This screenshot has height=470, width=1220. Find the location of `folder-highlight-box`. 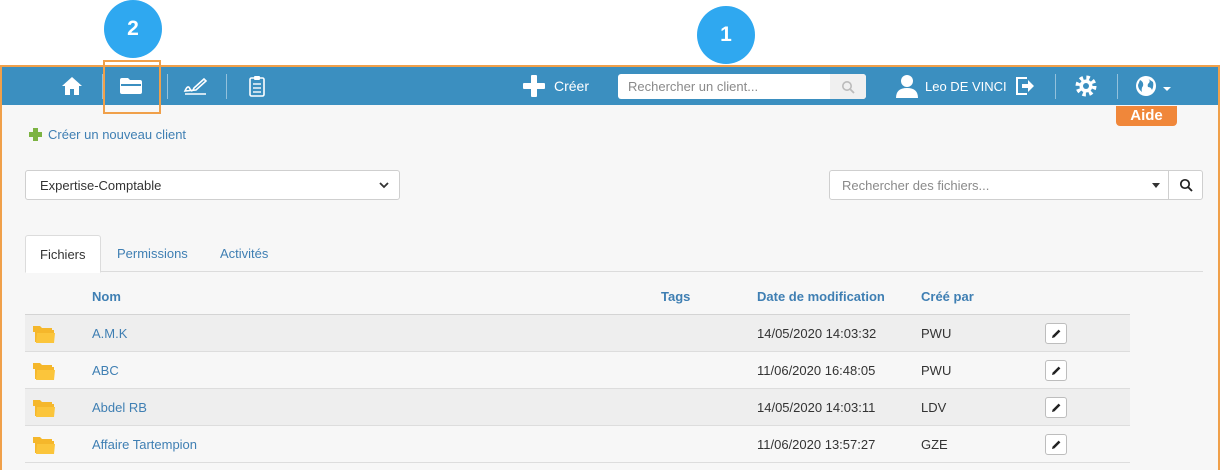

folder-highlight-box is located at coordinates (132, 87).